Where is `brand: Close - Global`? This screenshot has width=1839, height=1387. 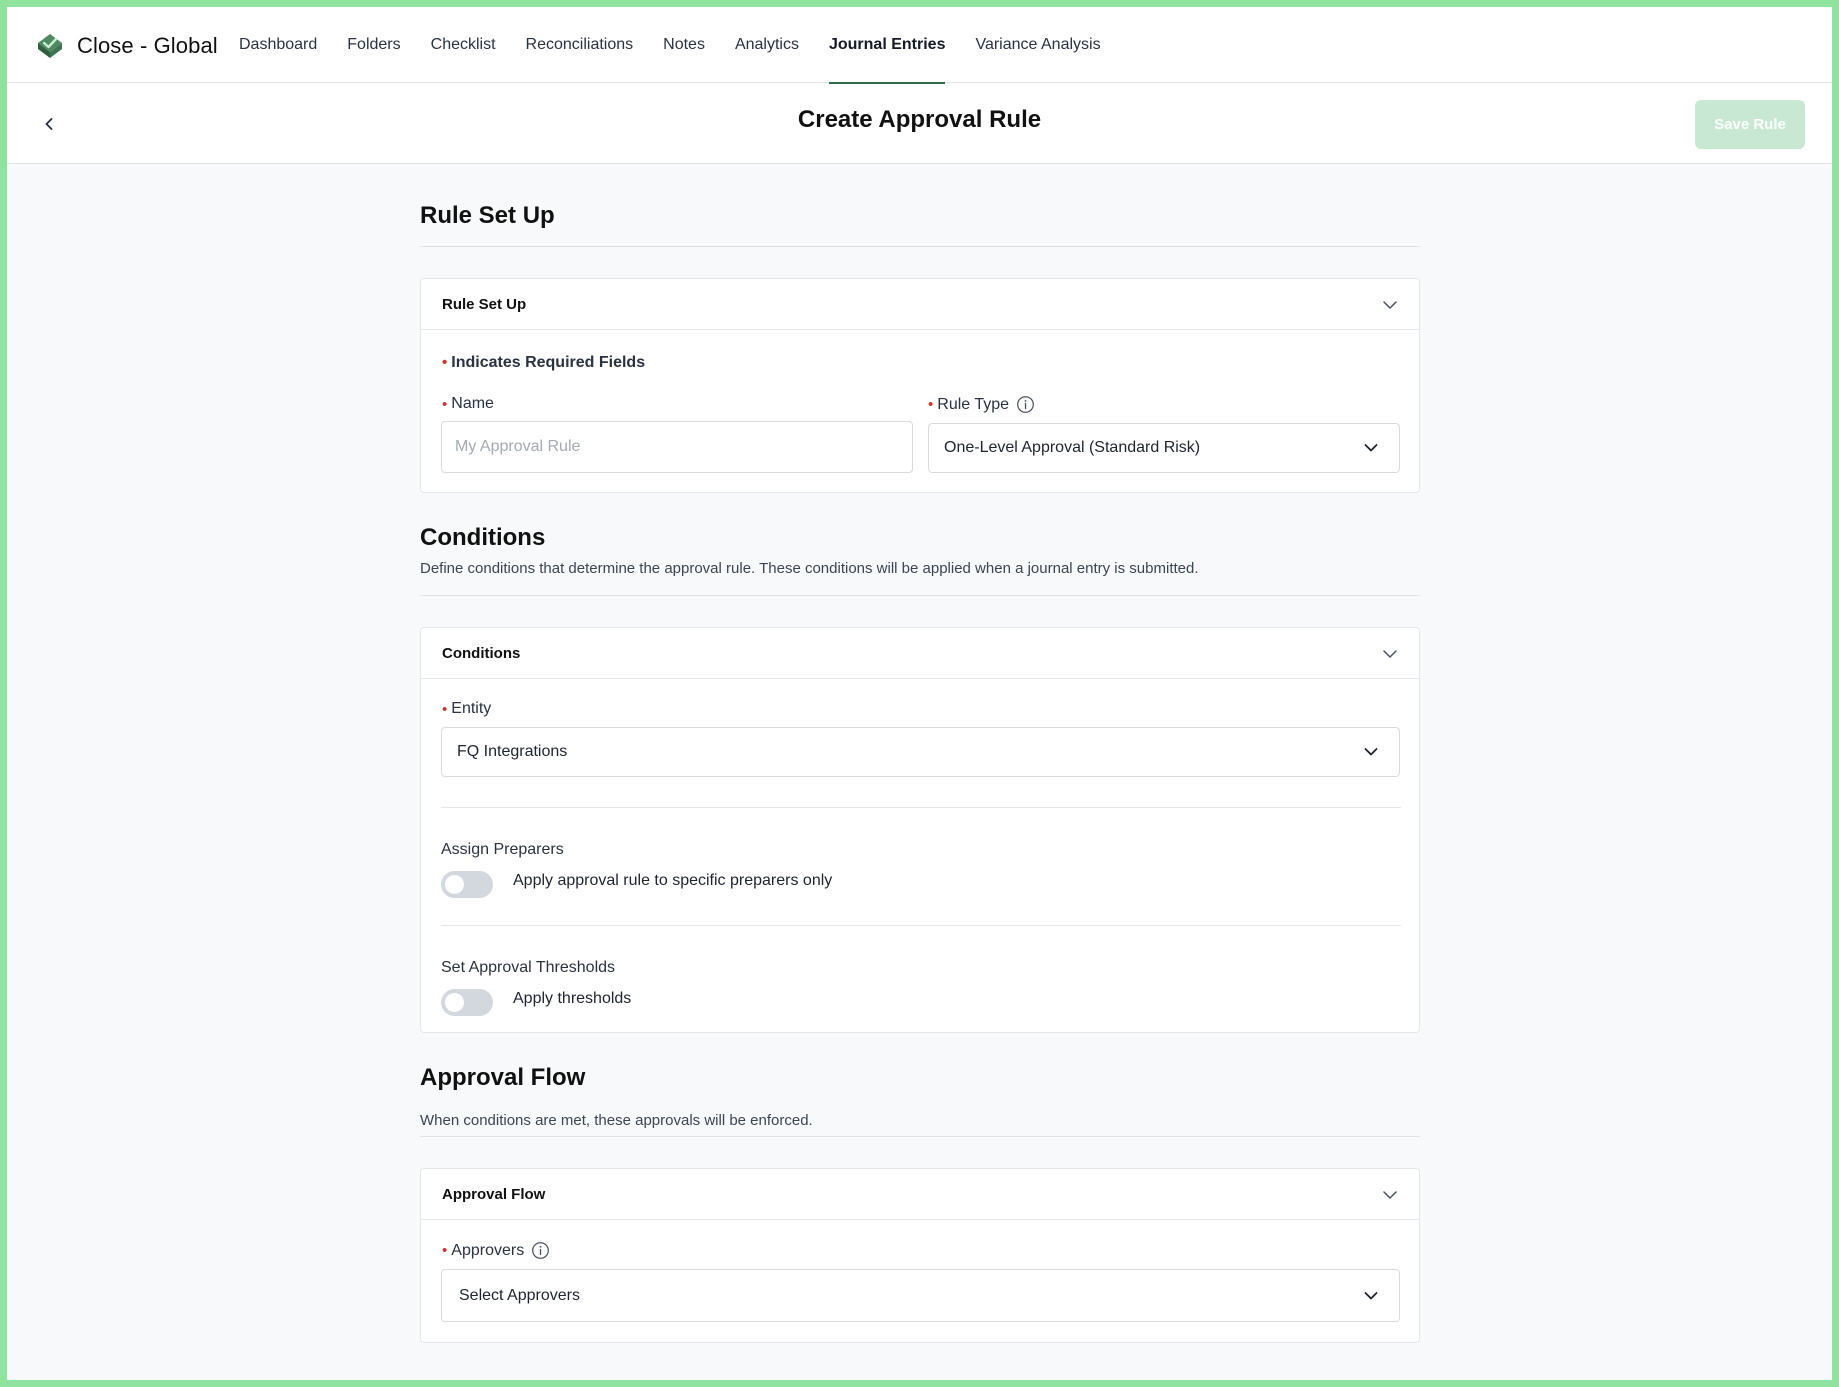 brand: Close - Global is located at coordinates (126, 46).